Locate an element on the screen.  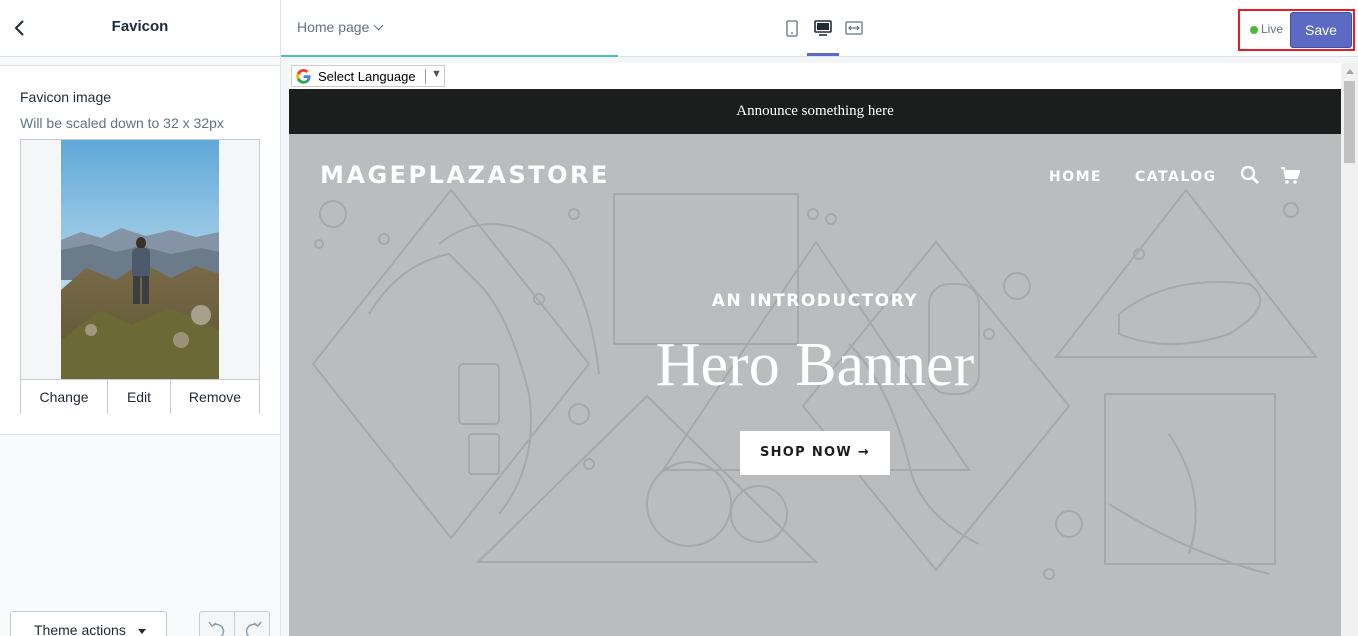
redo-icon is located at coordinates (252, 624).